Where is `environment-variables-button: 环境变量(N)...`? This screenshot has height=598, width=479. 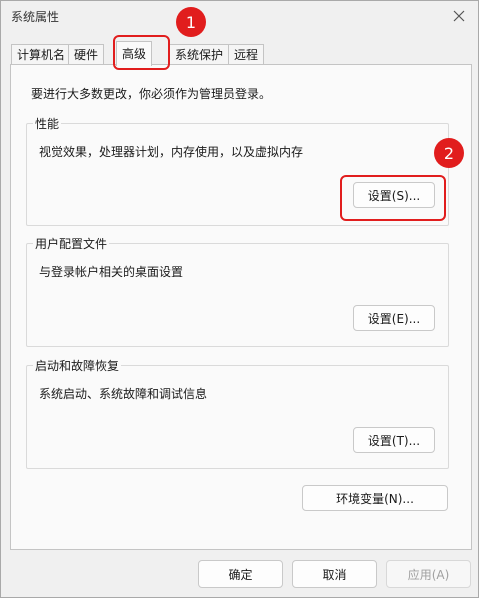
environment-variables-button: 环境变量(N)... is located at coordinates (375, 498).